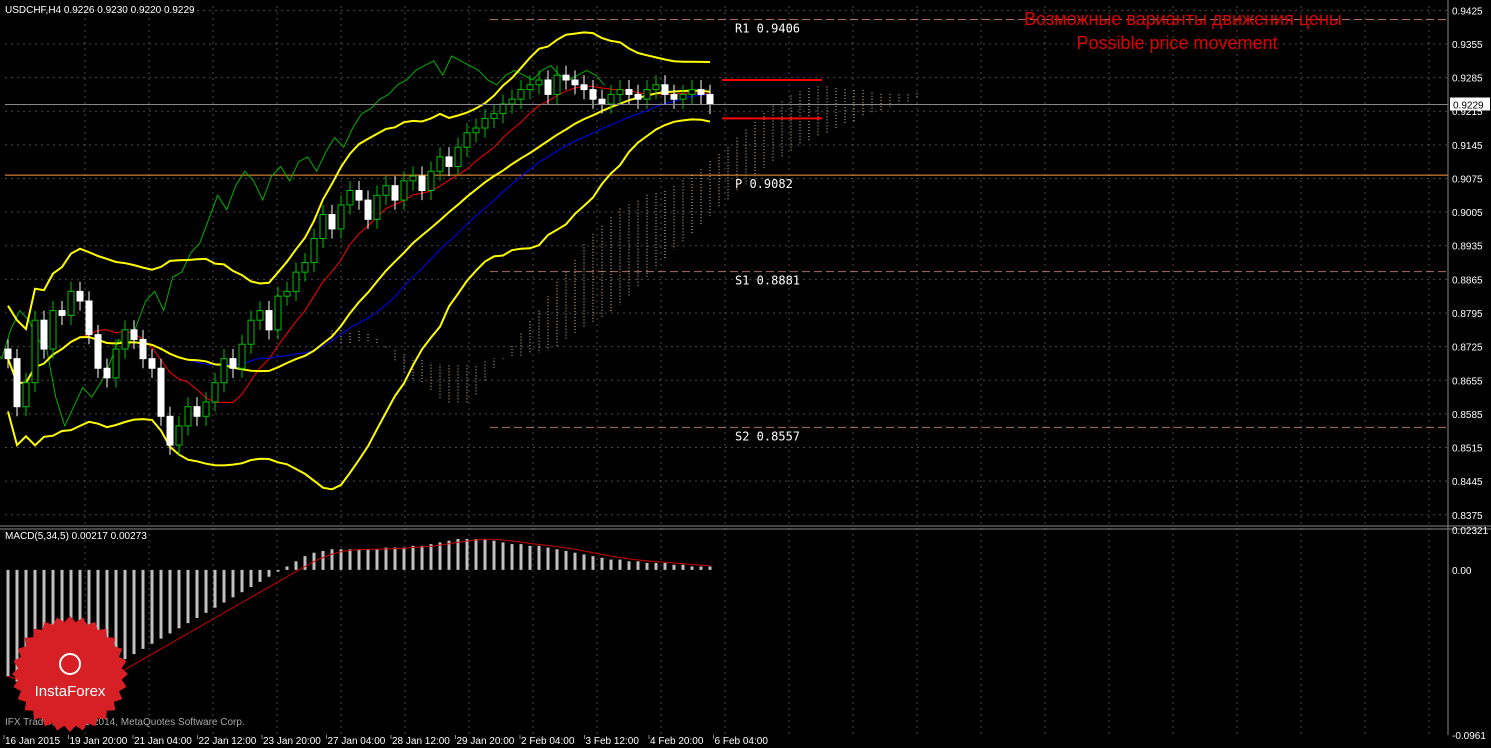  What do you see at coordinates (613, 741) in the screenshot?
I see `time-tick: 3 Feb 12:00` at bounding box center [613, 741].